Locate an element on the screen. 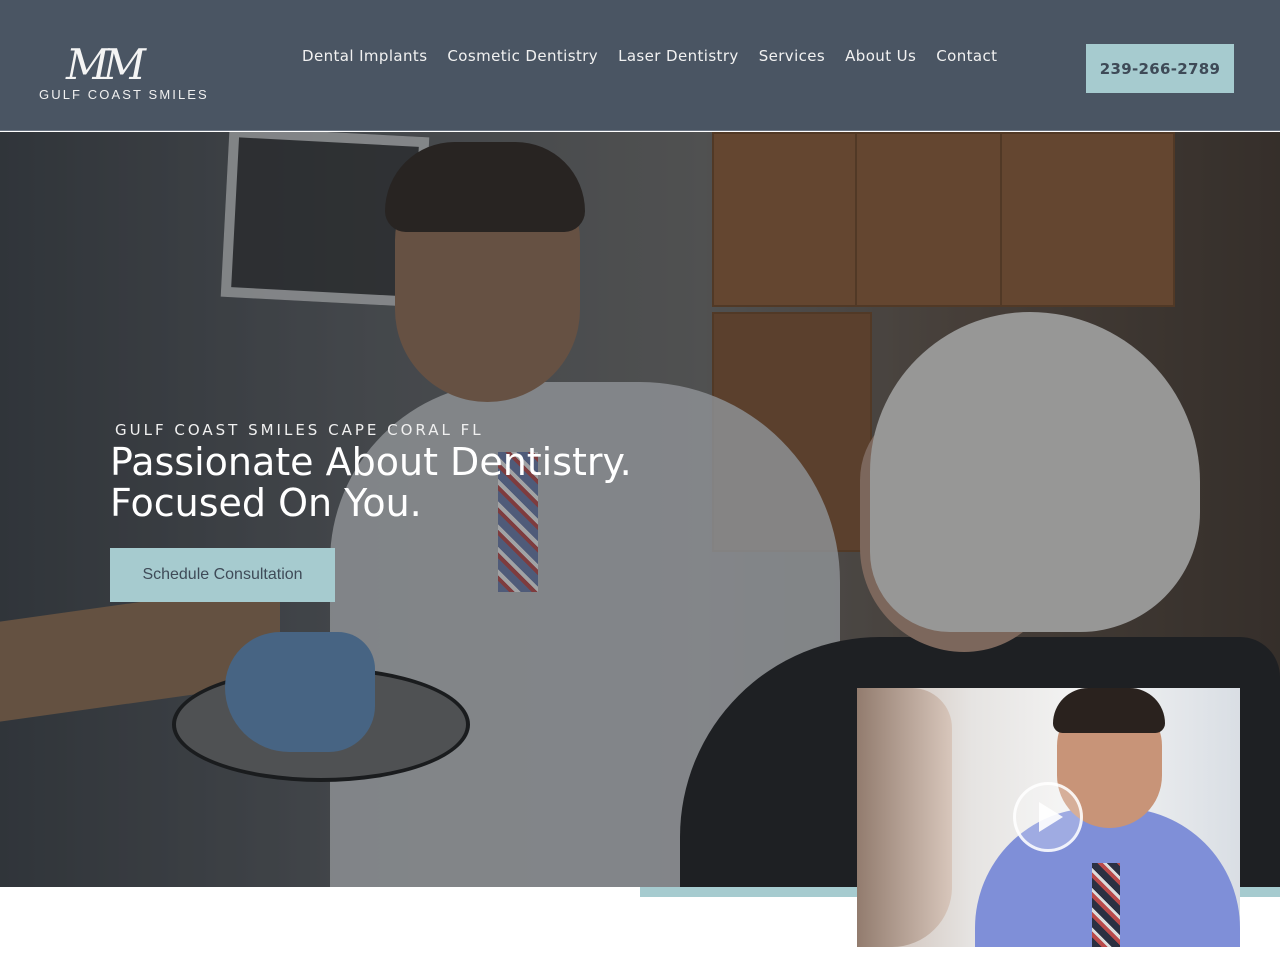 This screenshot has width=1280, height=960. nav-about-us: About Us is located at coordinates (880, 56).